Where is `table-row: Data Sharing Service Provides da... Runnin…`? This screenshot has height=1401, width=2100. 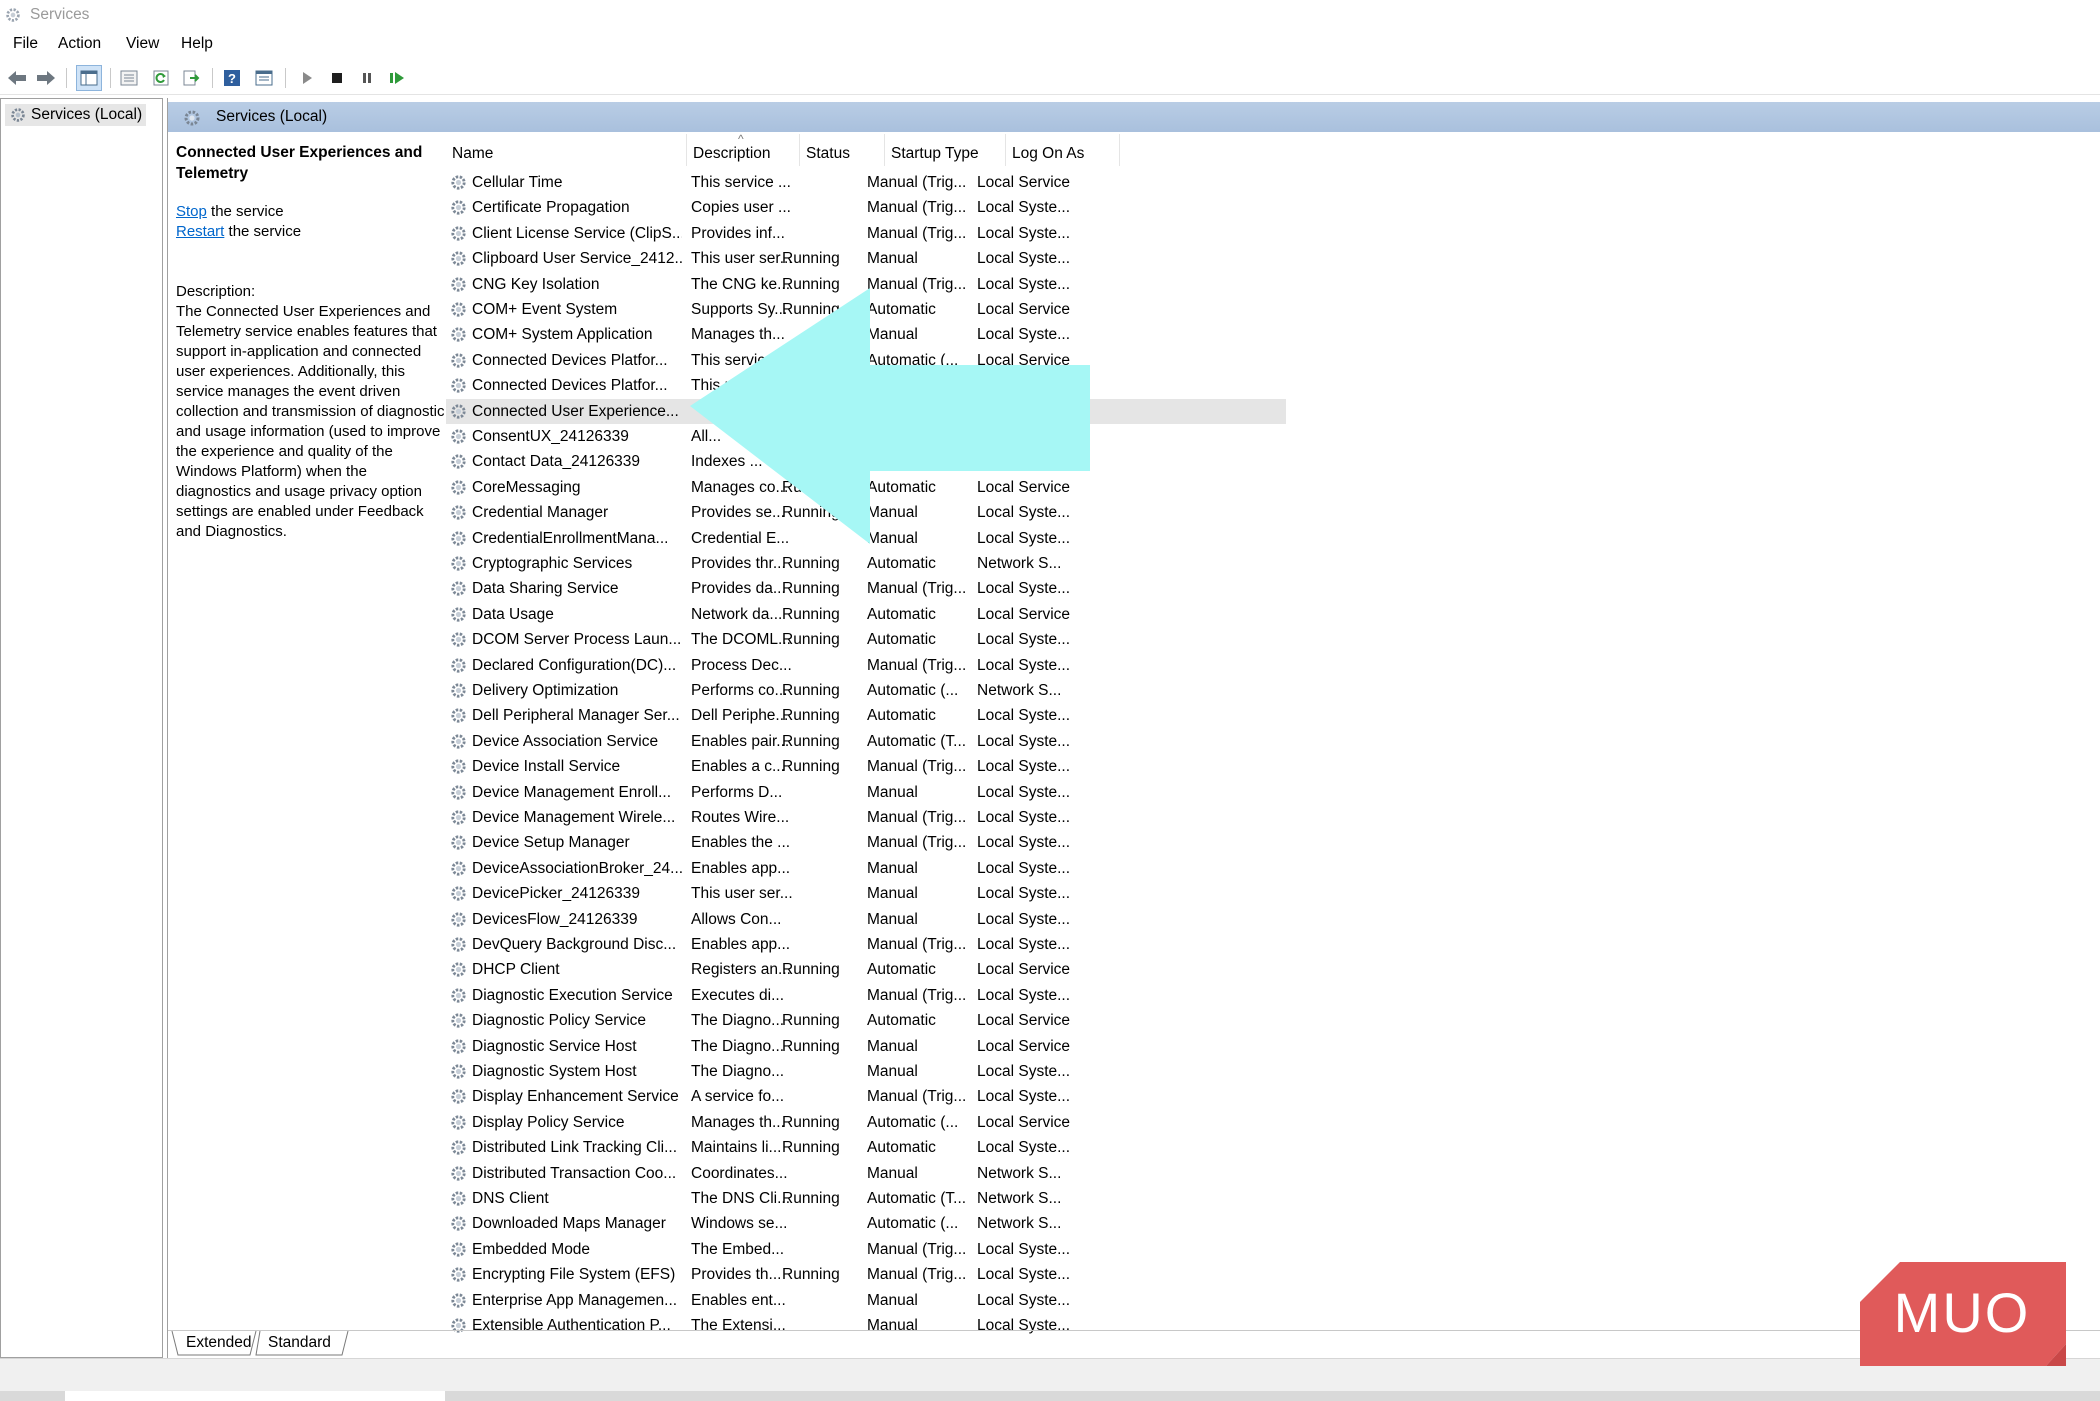
table-row: Data Sharing Service Provides da... Runnin… is located at coordinates (866, 588).